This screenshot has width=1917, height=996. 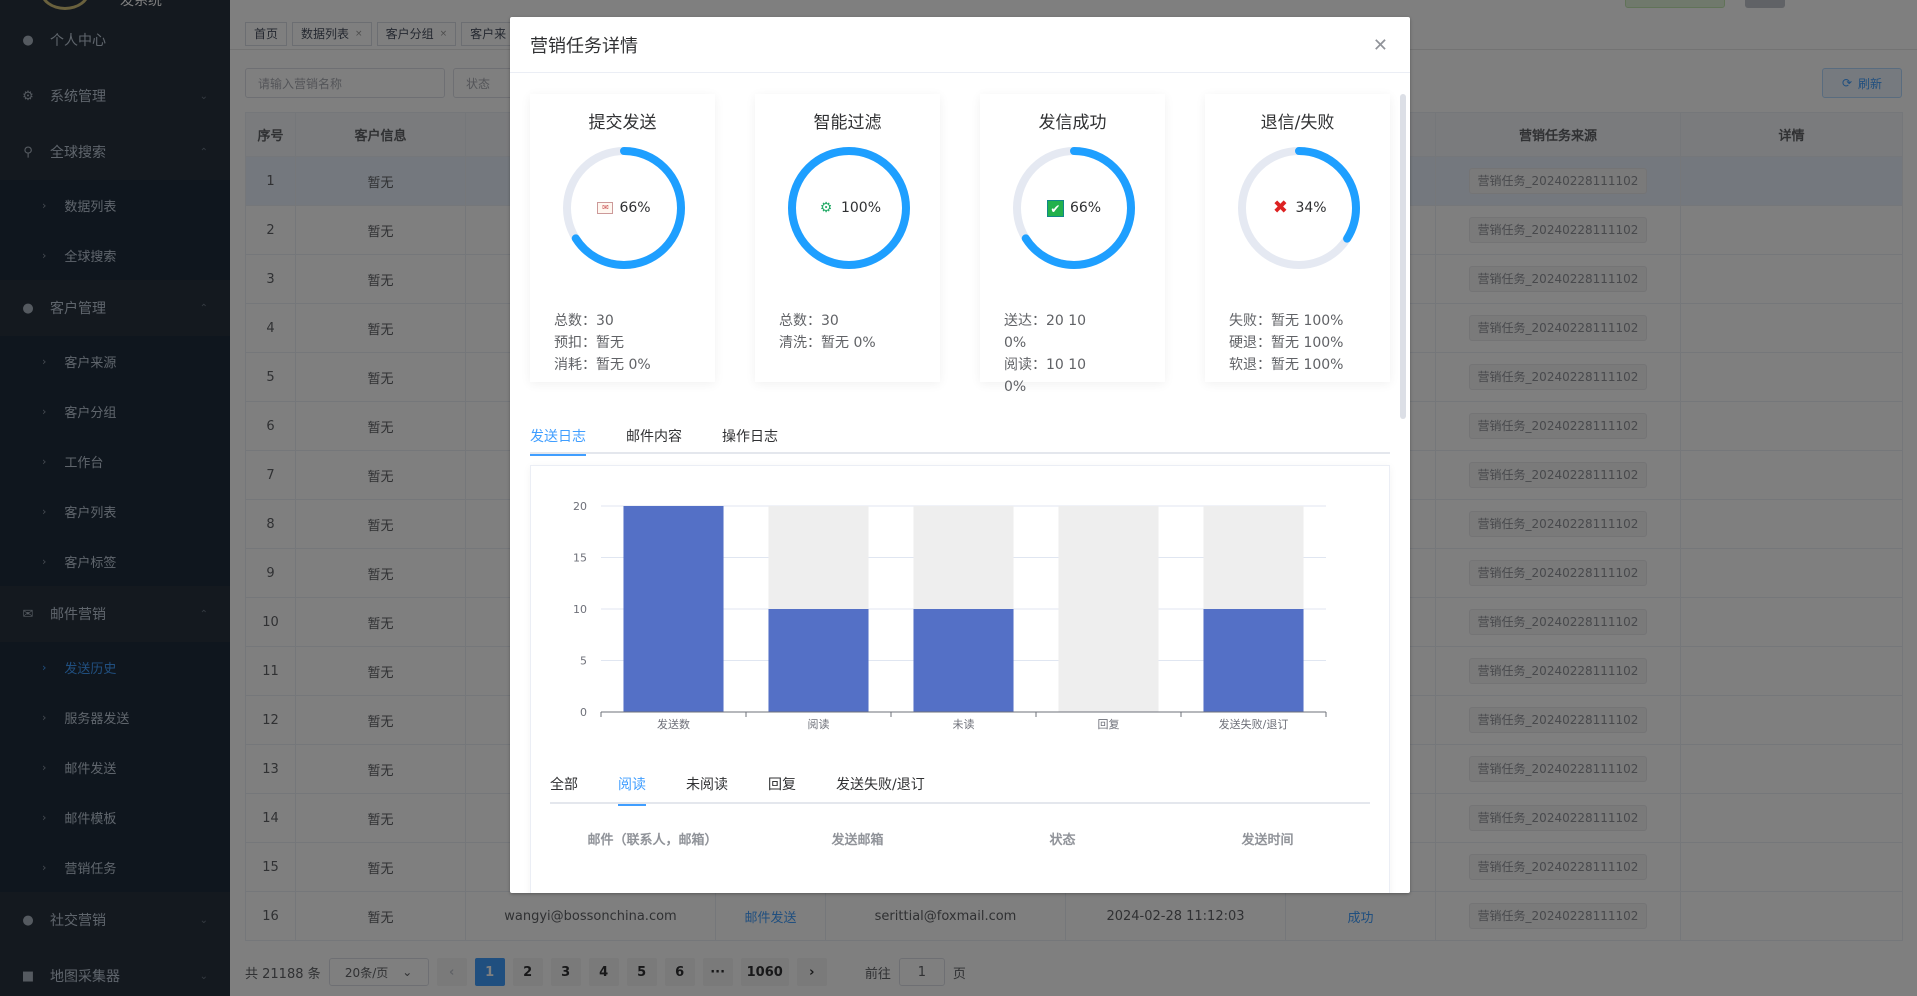 What do you see at coordinates (782, 784) in the screenshot?
I see `subtab-3: 回复` at bounding box center [782, 784].